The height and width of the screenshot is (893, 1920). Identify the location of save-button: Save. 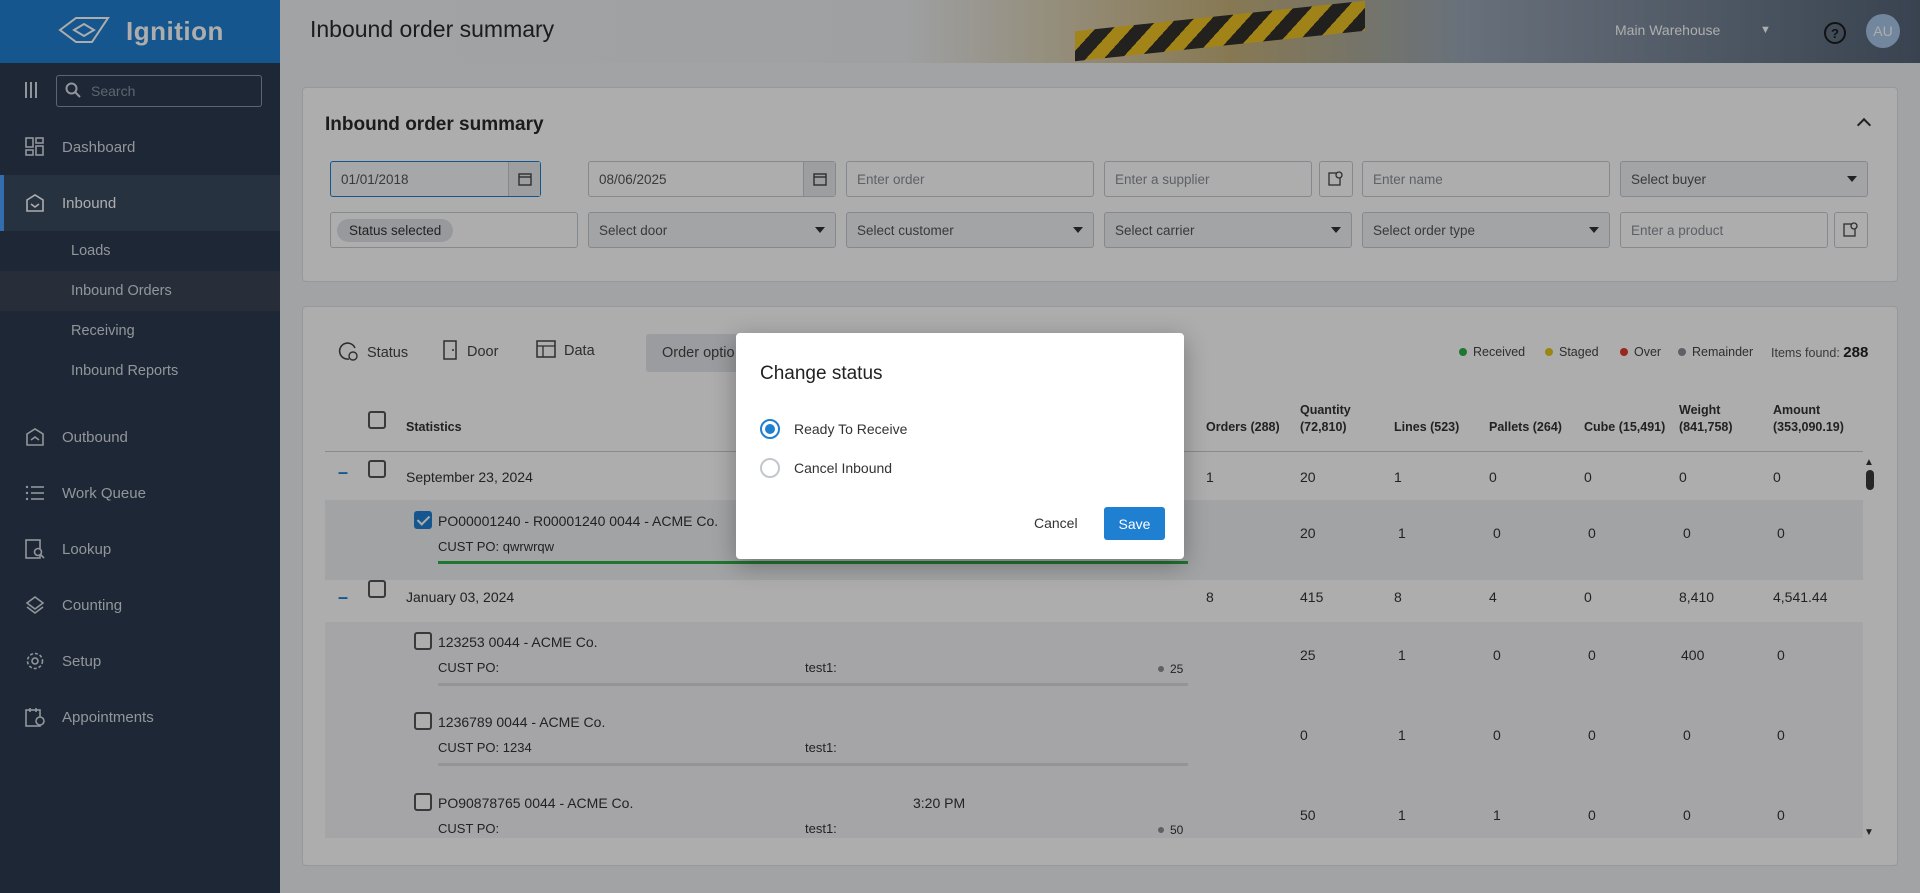
(1134, 523).